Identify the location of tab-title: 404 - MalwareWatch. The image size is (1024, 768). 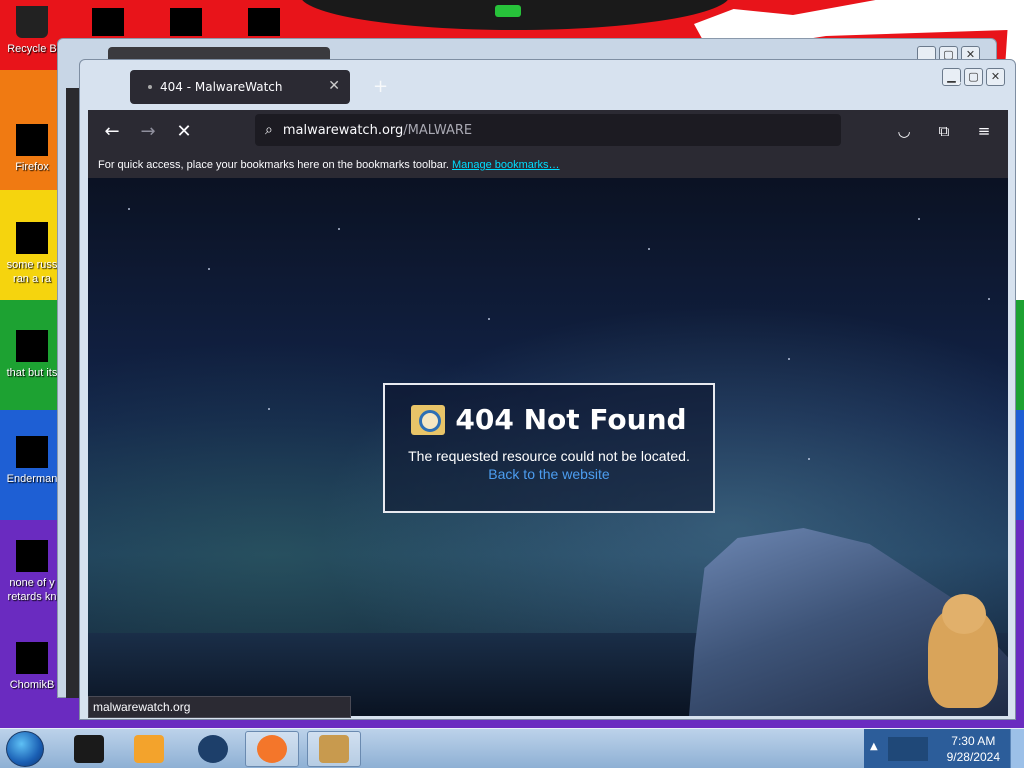
(221, 87).